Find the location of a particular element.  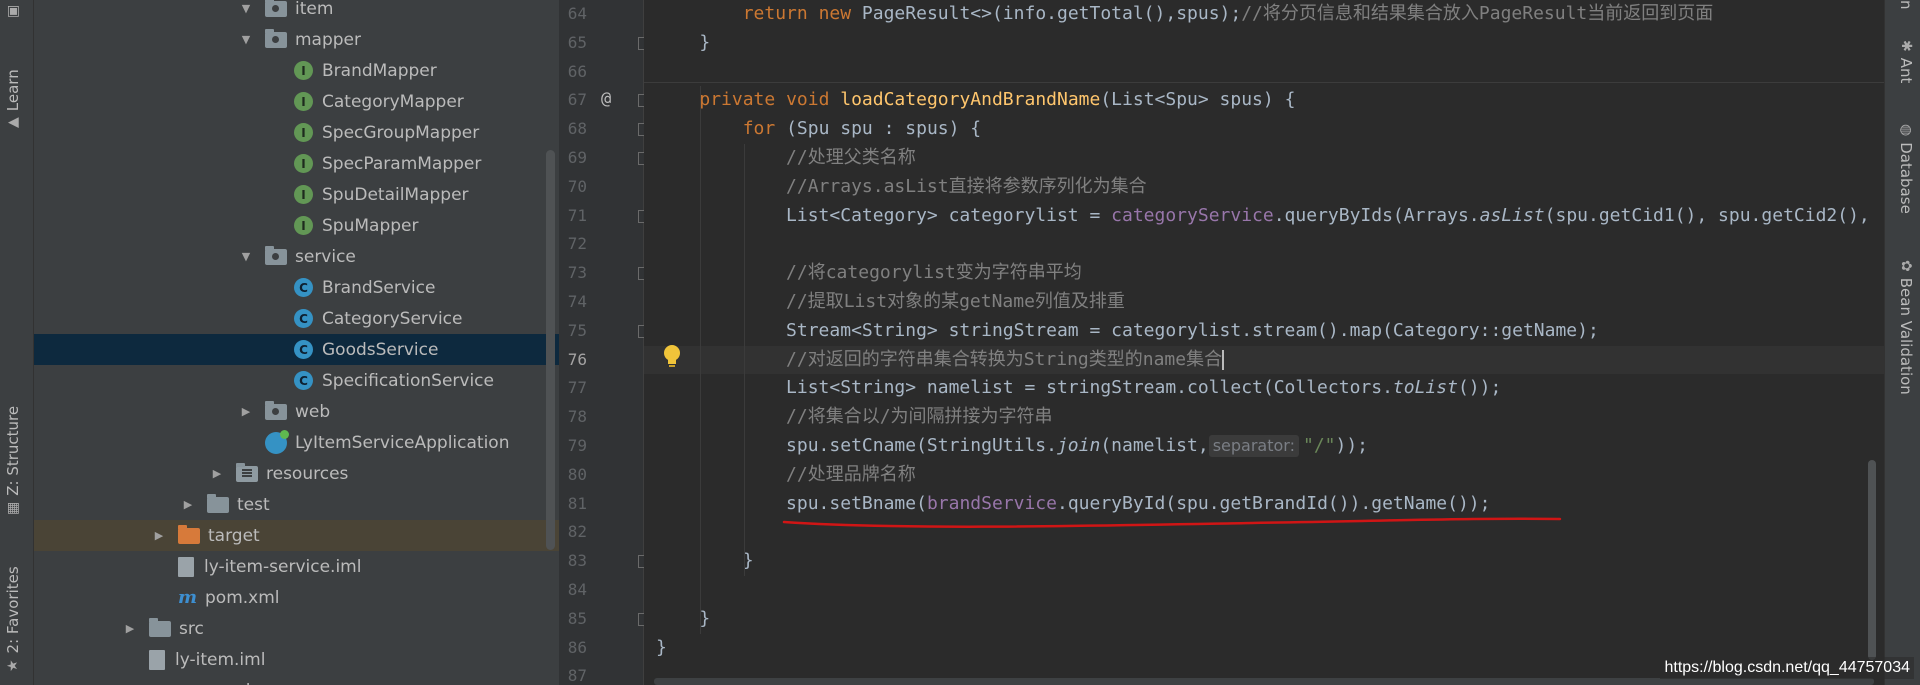

tool-tab-structure-label: Z: Structure is located at coordinates (13, 450).